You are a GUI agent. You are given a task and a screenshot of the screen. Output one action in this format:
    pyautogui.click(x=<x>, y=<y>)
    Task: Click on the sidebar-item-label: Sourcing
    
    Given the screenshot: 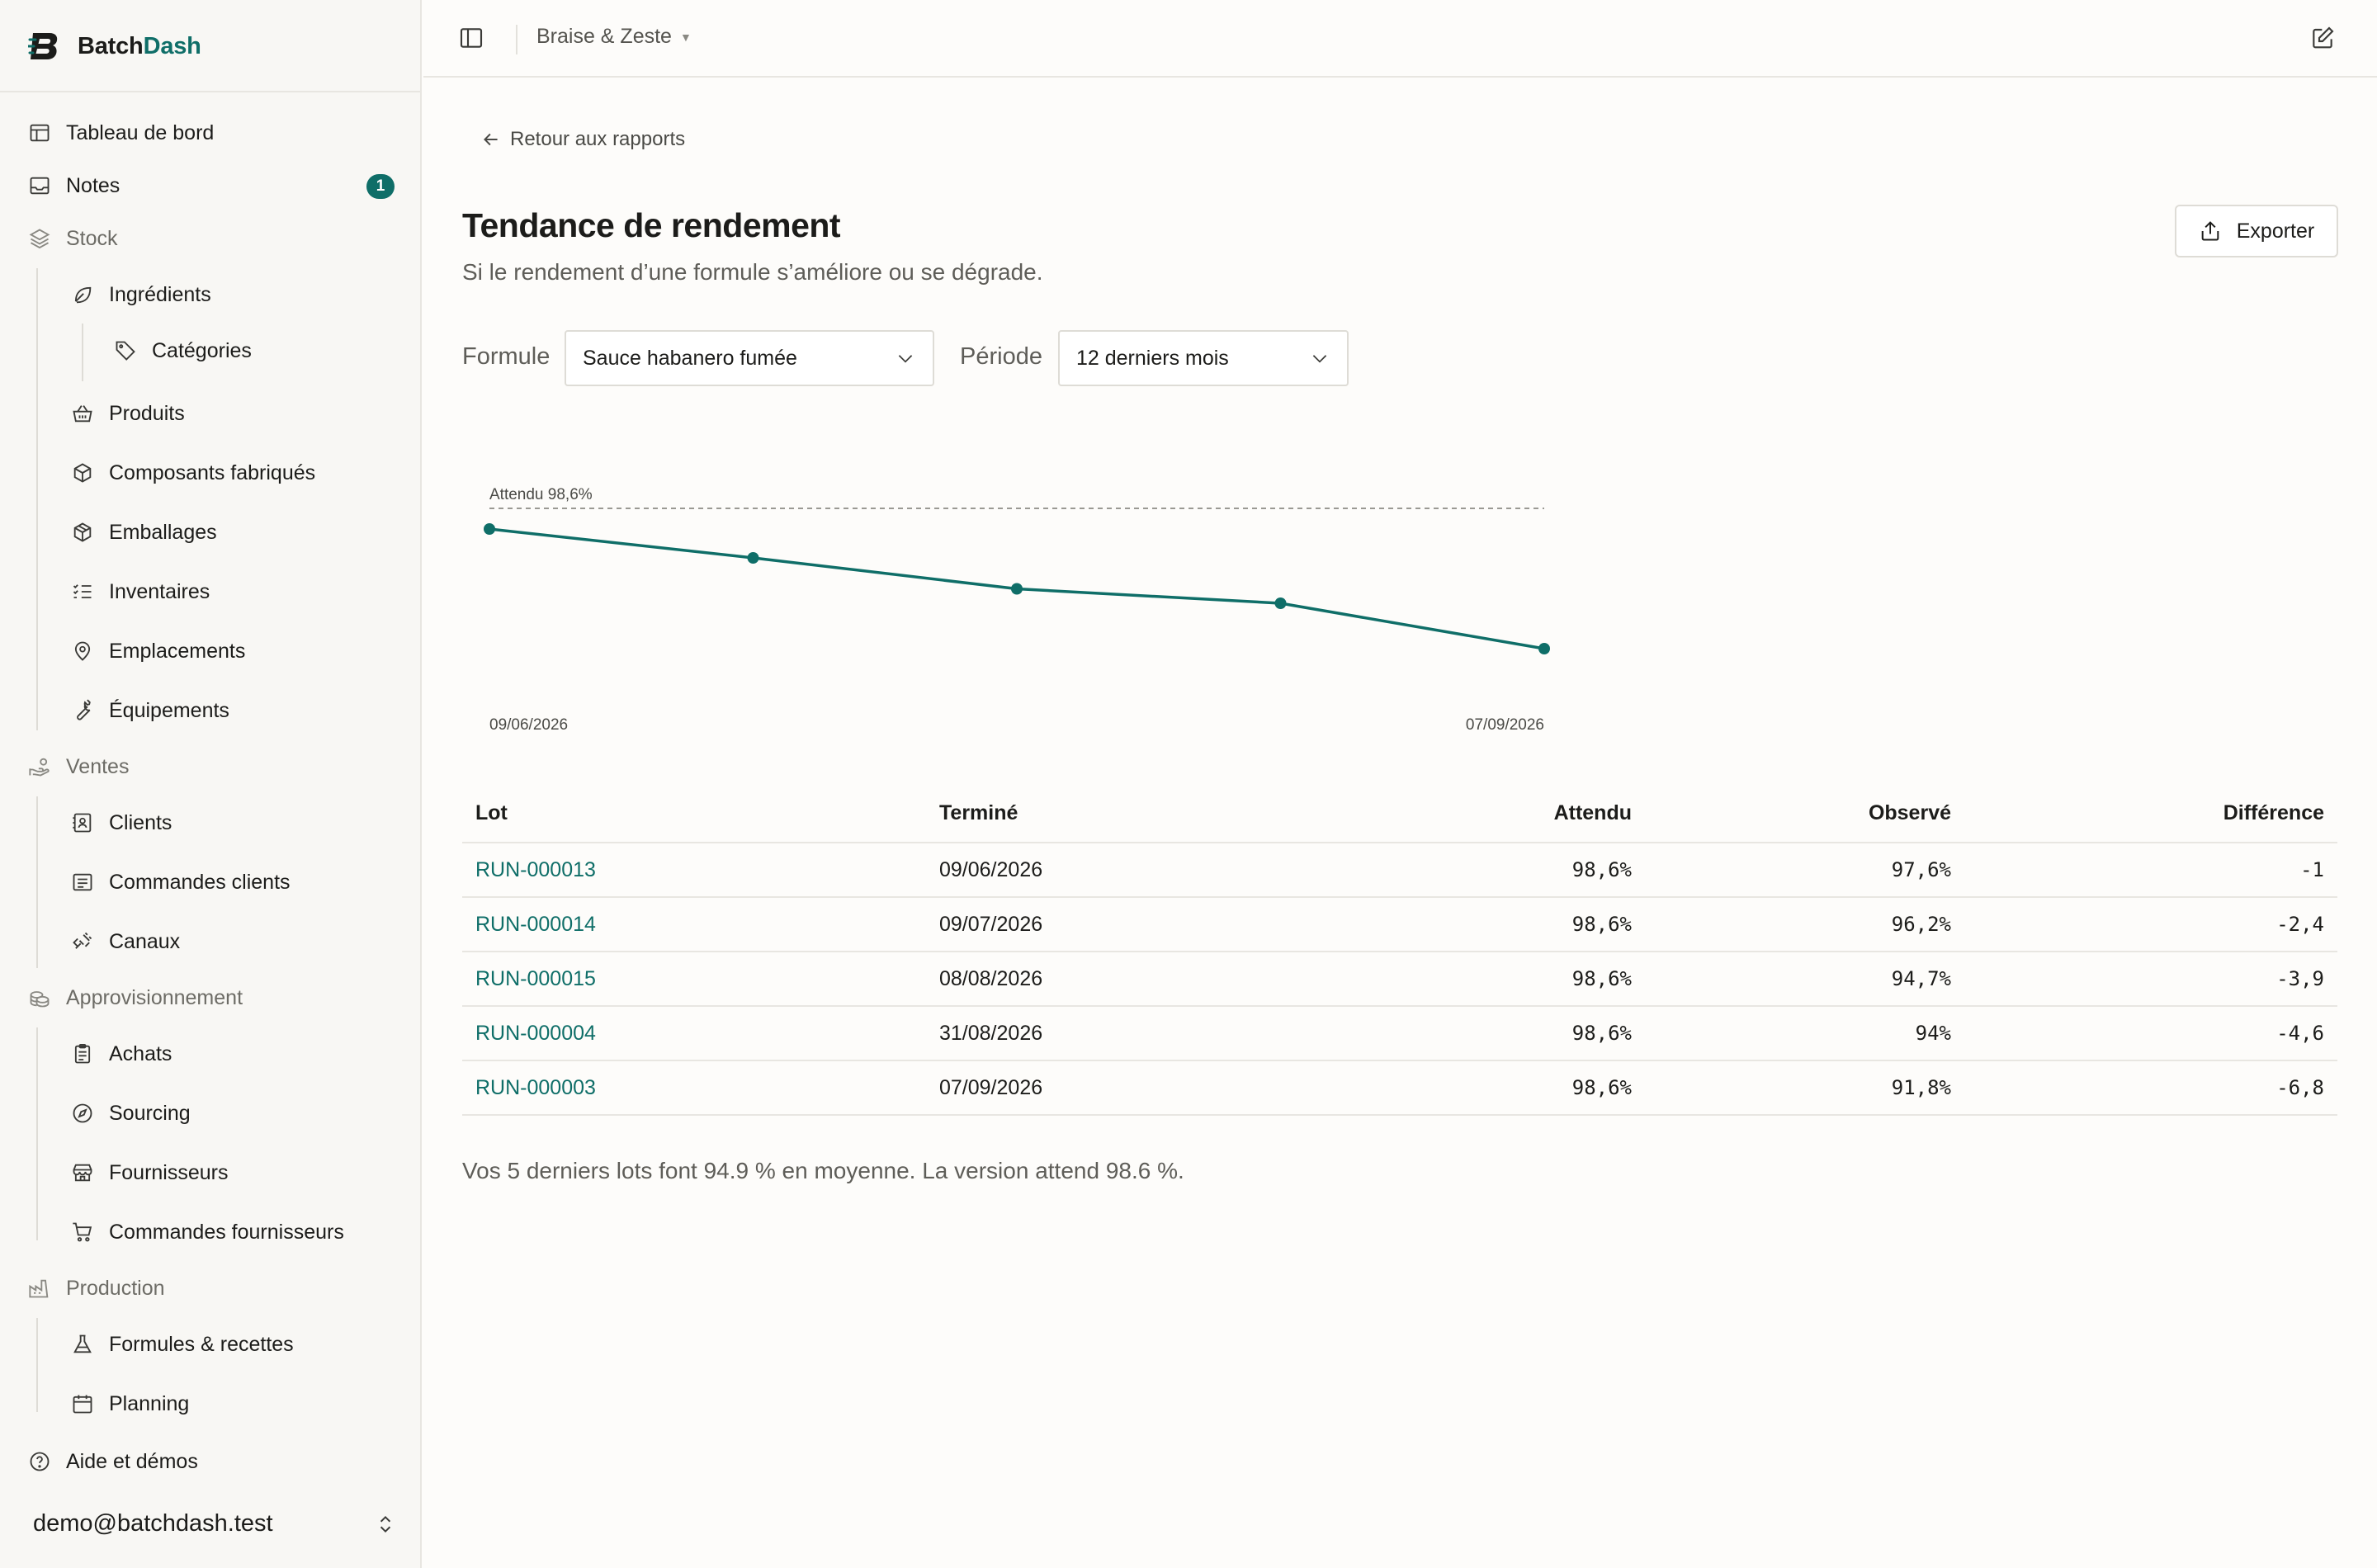 What is the action you would take?
    pyautogui.click(x=150, y=1113)
    